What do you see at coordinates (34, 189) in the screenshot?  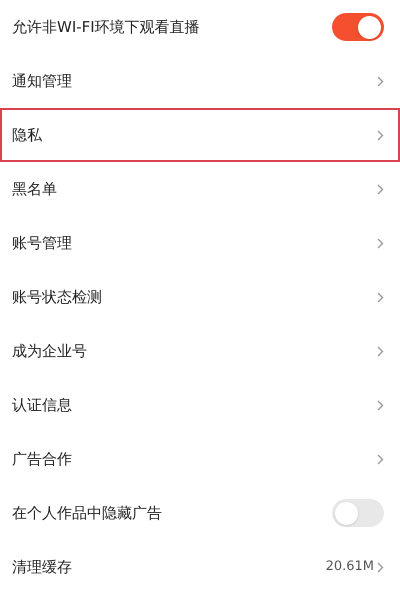 I see `setting-label: 黑名单` at bounding box center [34, 189].